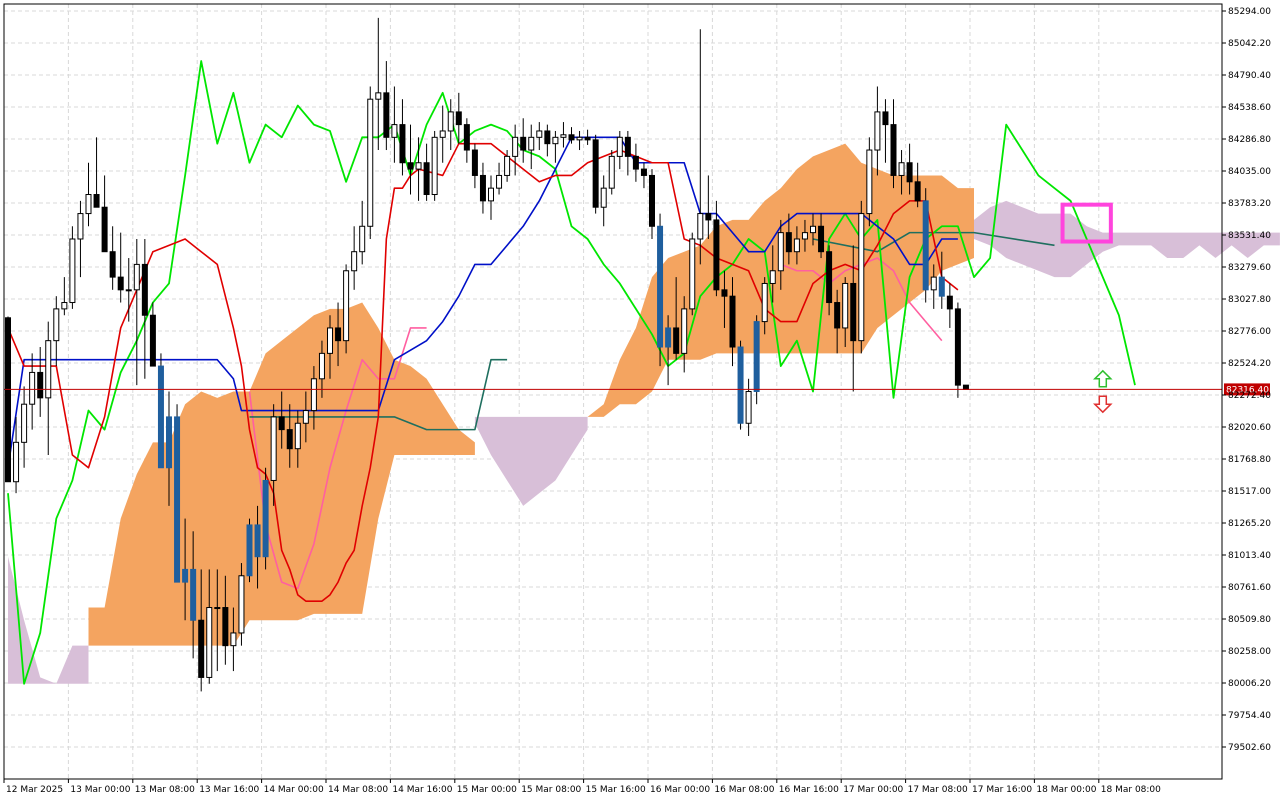 Image resolution: width=1280 pixels, height=804 pixels. What do you see at coordinates (1249, 332) in the screenshot?
I see `y-tick-label: 82776.00` at bounding box center [1249, 332].